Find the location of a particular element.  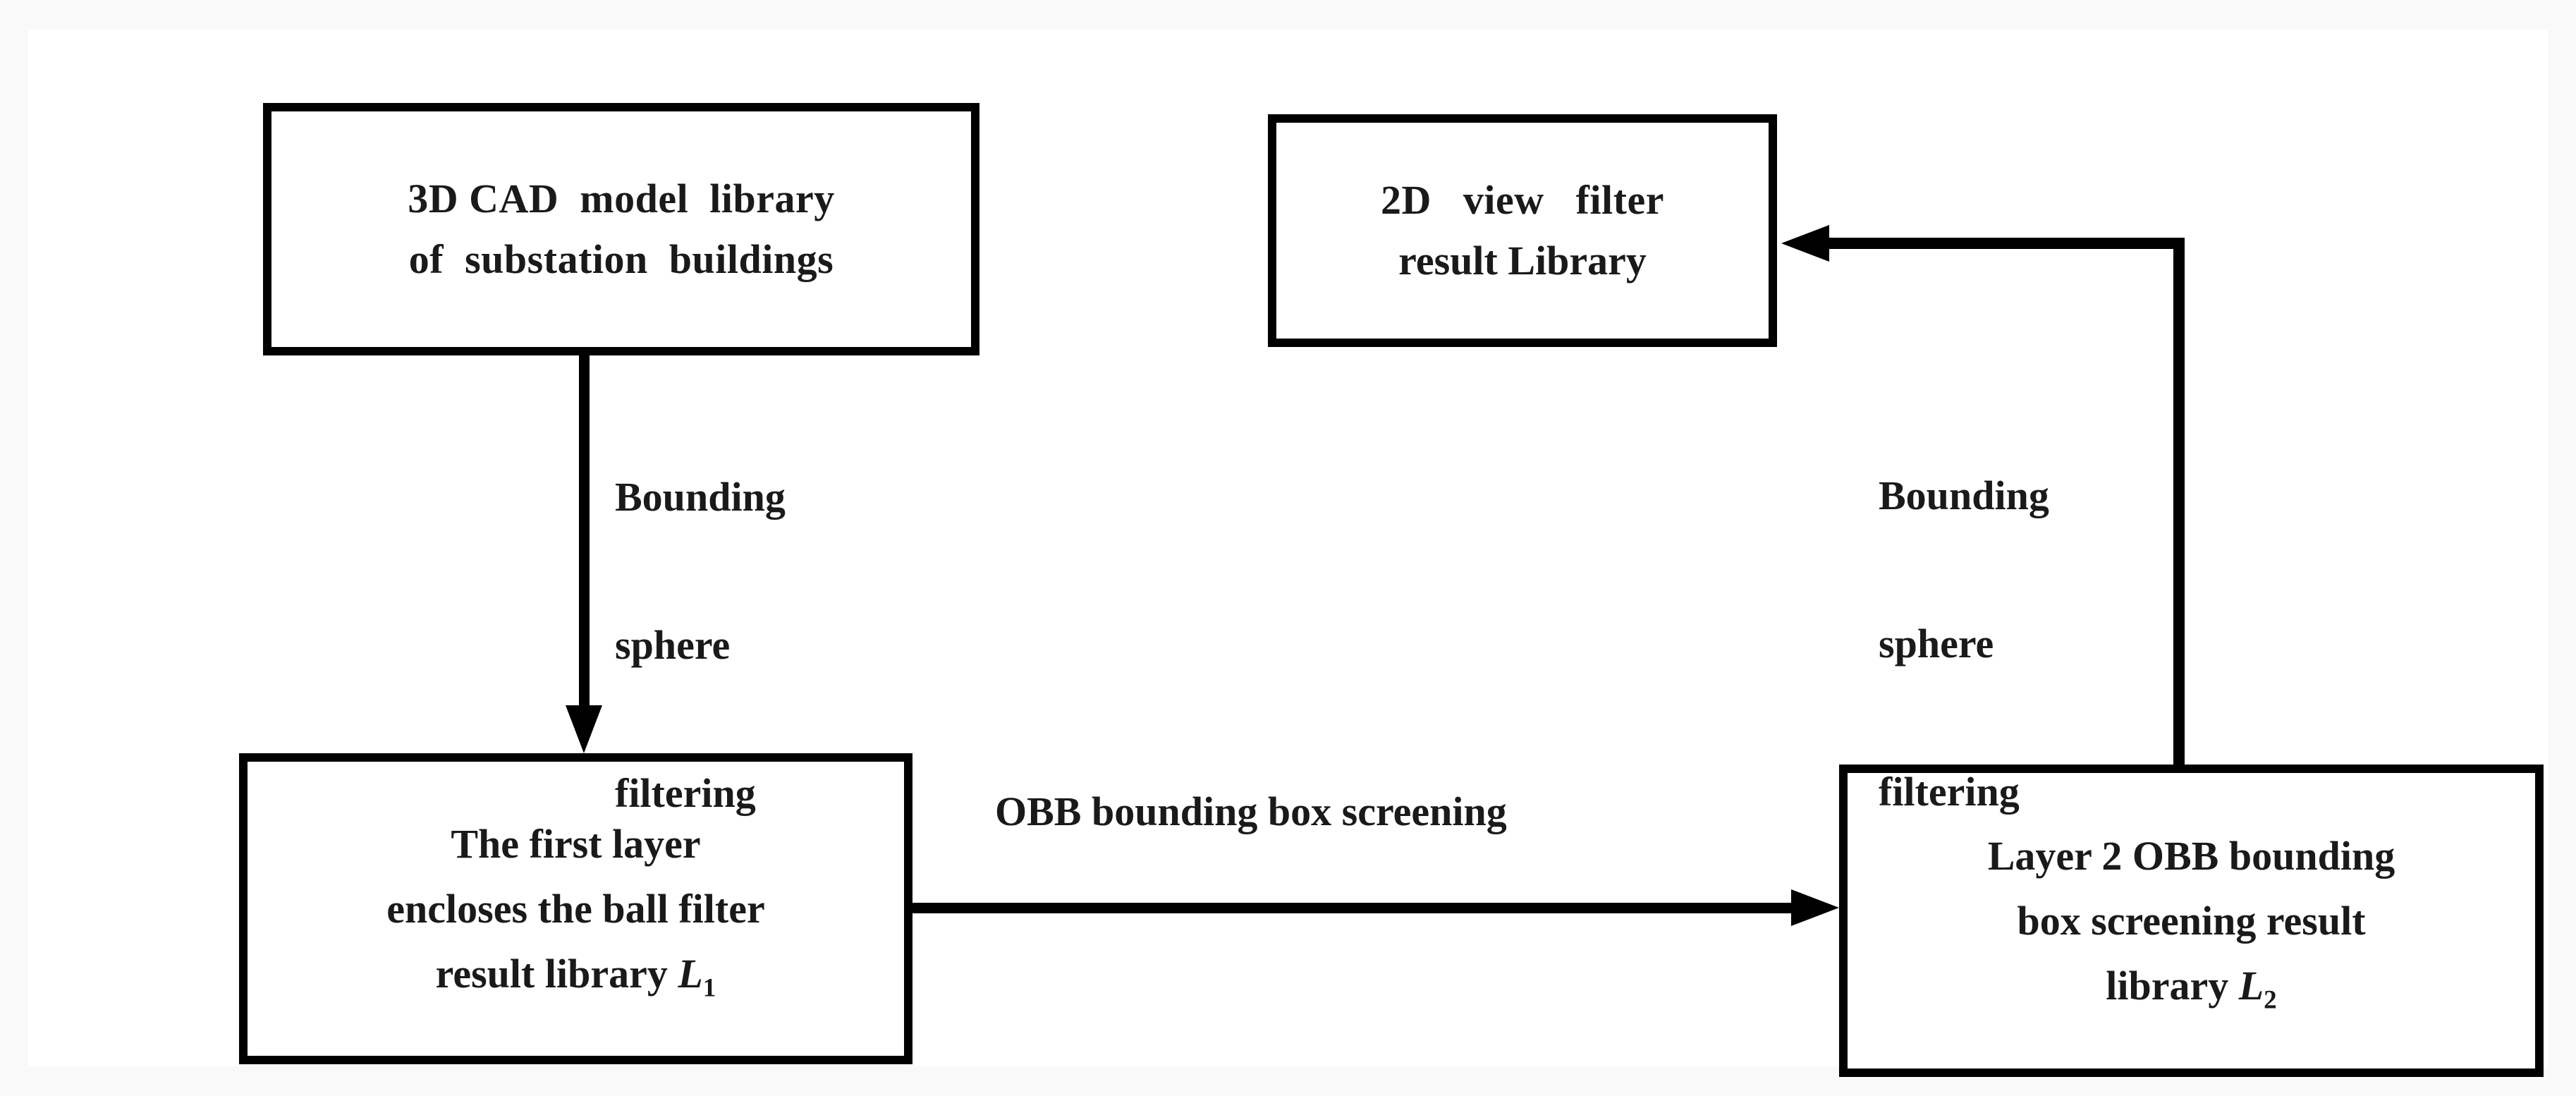

edge-label-layer2-to-view: Bounding sphere filtering is located at coordinates (1964, 644).